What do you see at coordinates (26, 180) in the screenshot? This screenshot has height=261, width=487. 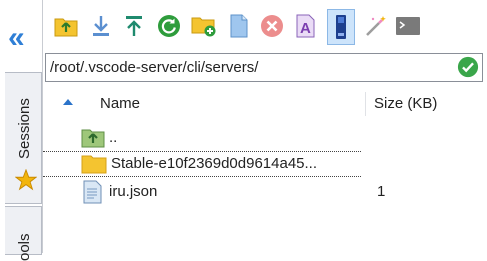 I see `star-icon` at bounding box center [26, 180].